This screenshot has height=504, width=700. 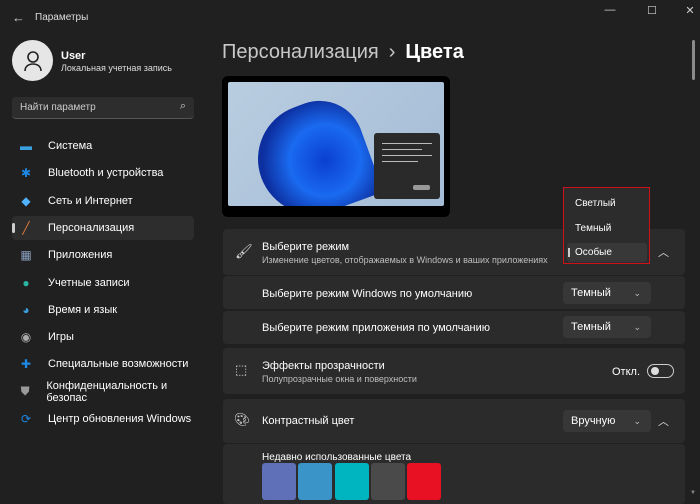 I want to click on accent-dropdown: Вручную ⌄, so click(x=607, y=421).